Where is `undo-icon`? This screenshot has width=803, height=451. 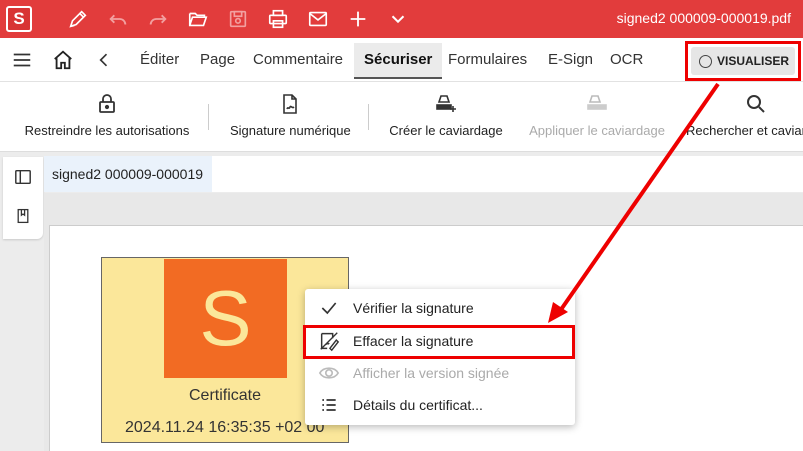 undo-icon is located at coordinates (118, 19).